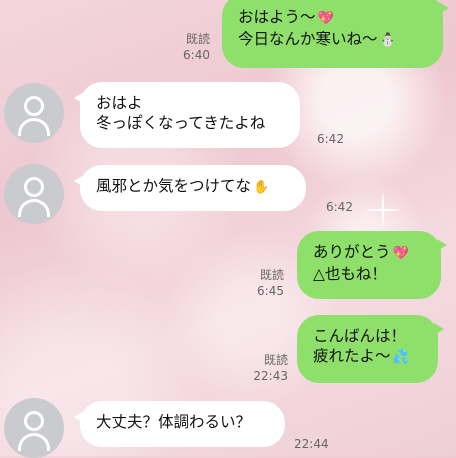 The height and width of the screenshot is (458, 456). I want to click on read-receipt: 既読 6:40, so click(196, 47).